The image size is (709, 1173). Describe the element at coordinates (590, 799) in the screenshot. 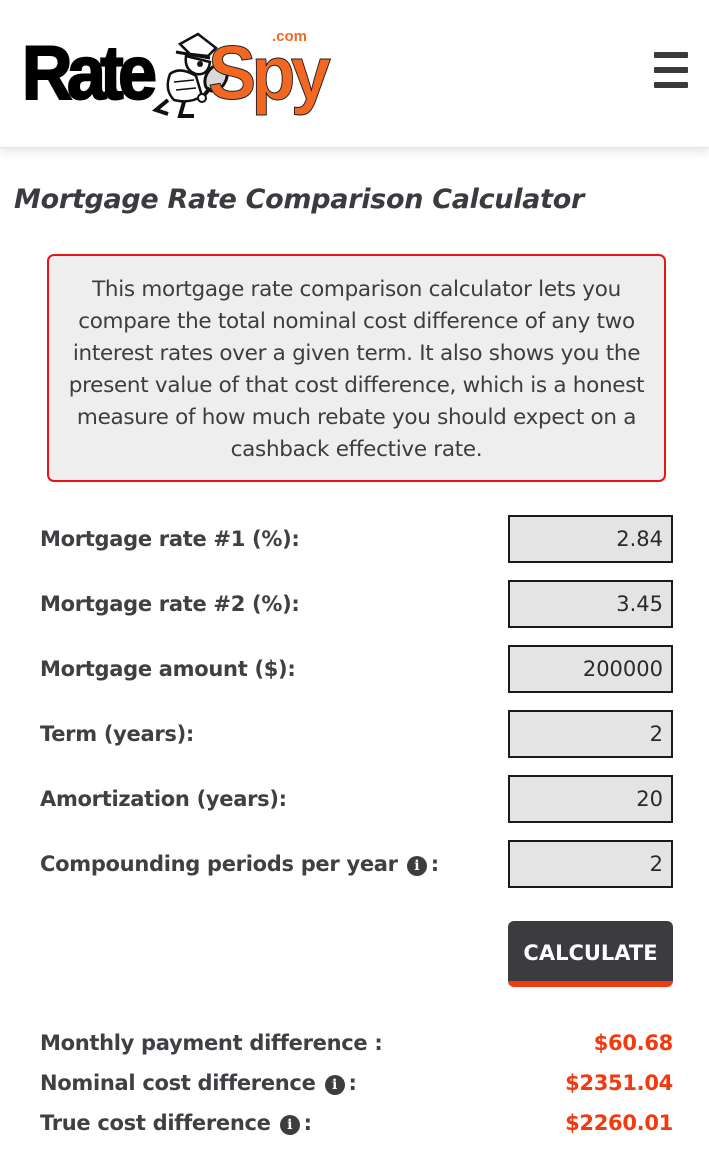

I see `amortization-input` at that location.